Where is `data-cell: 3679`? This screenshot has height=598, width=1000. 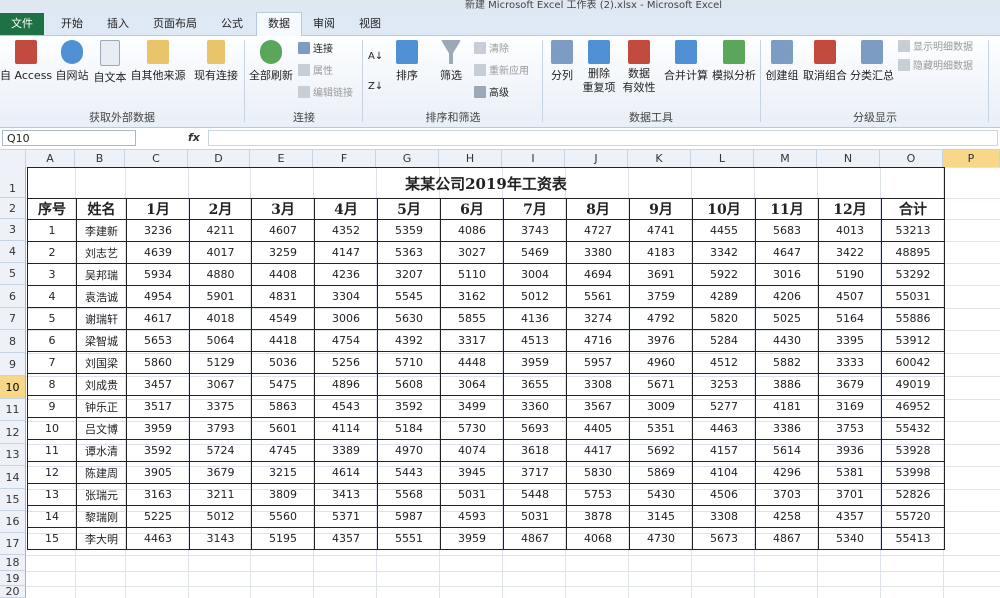
data-cell: 3679 is located at coordinates (220, 472).